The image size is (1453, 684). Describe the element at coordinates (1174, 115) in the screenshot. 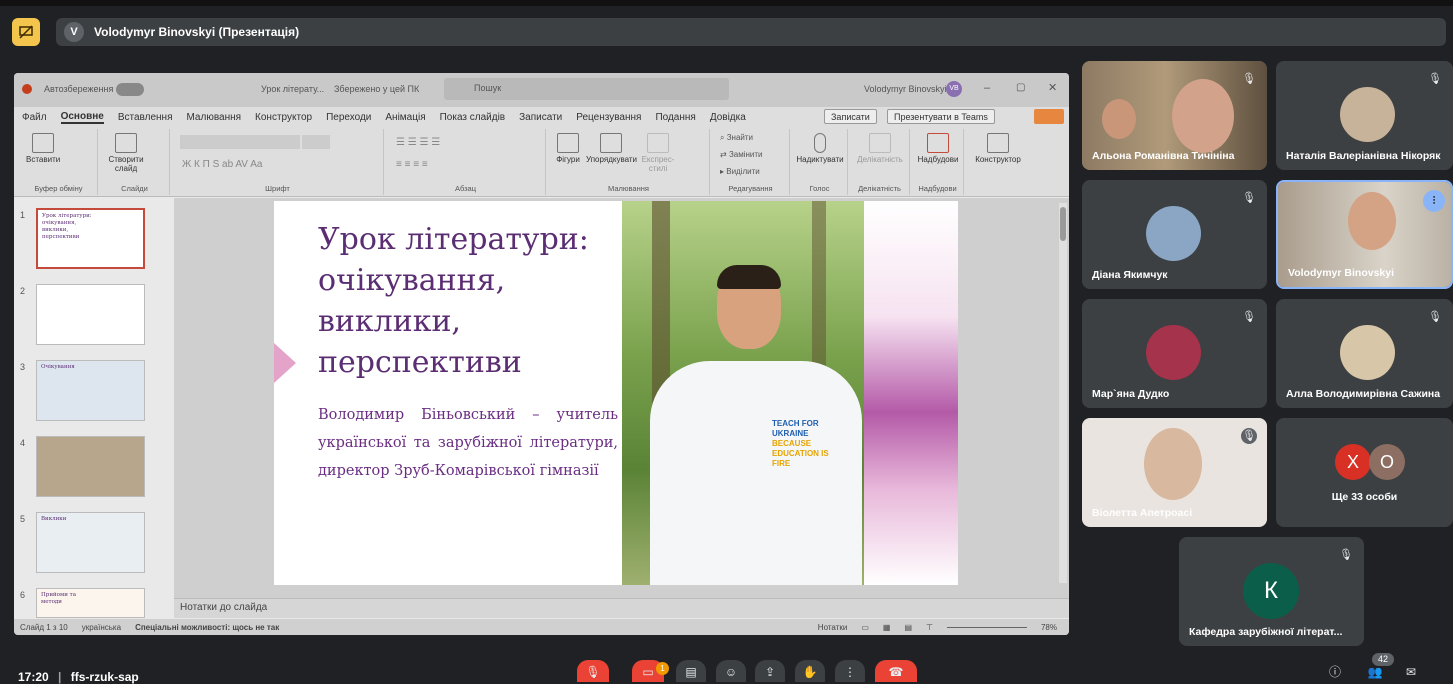

I see `participant-tile: 🎙︎ Альона Романівна Тичініна` at that location.